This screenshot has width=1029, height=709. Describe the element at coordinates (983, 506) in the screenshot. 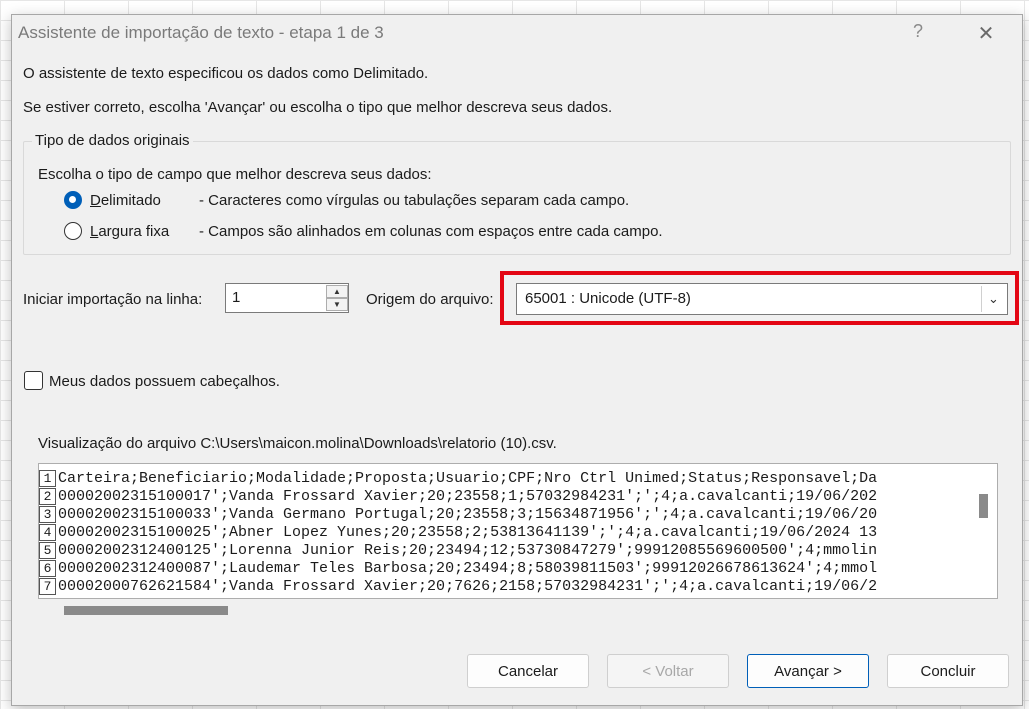

I see `preview-vertical-scrollbar` at that location.